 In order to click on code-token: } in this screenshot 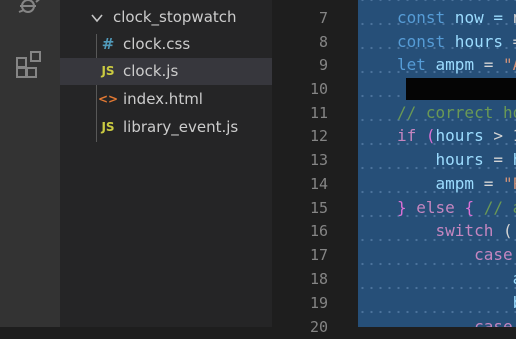, I will do `click(402, 207)`.